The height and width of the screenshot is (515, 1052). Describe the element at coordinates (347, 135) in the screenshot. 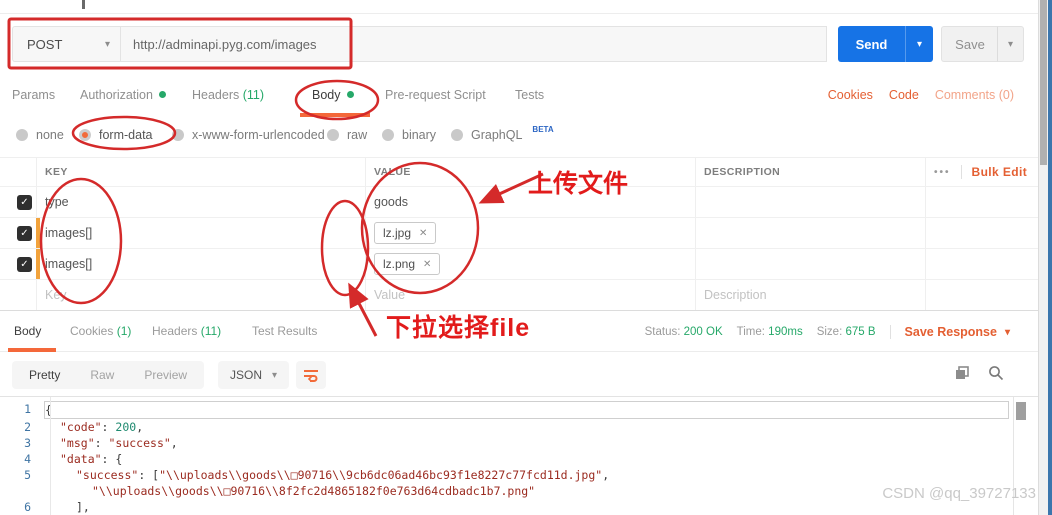

I see `radio-raw: raw` at that location.